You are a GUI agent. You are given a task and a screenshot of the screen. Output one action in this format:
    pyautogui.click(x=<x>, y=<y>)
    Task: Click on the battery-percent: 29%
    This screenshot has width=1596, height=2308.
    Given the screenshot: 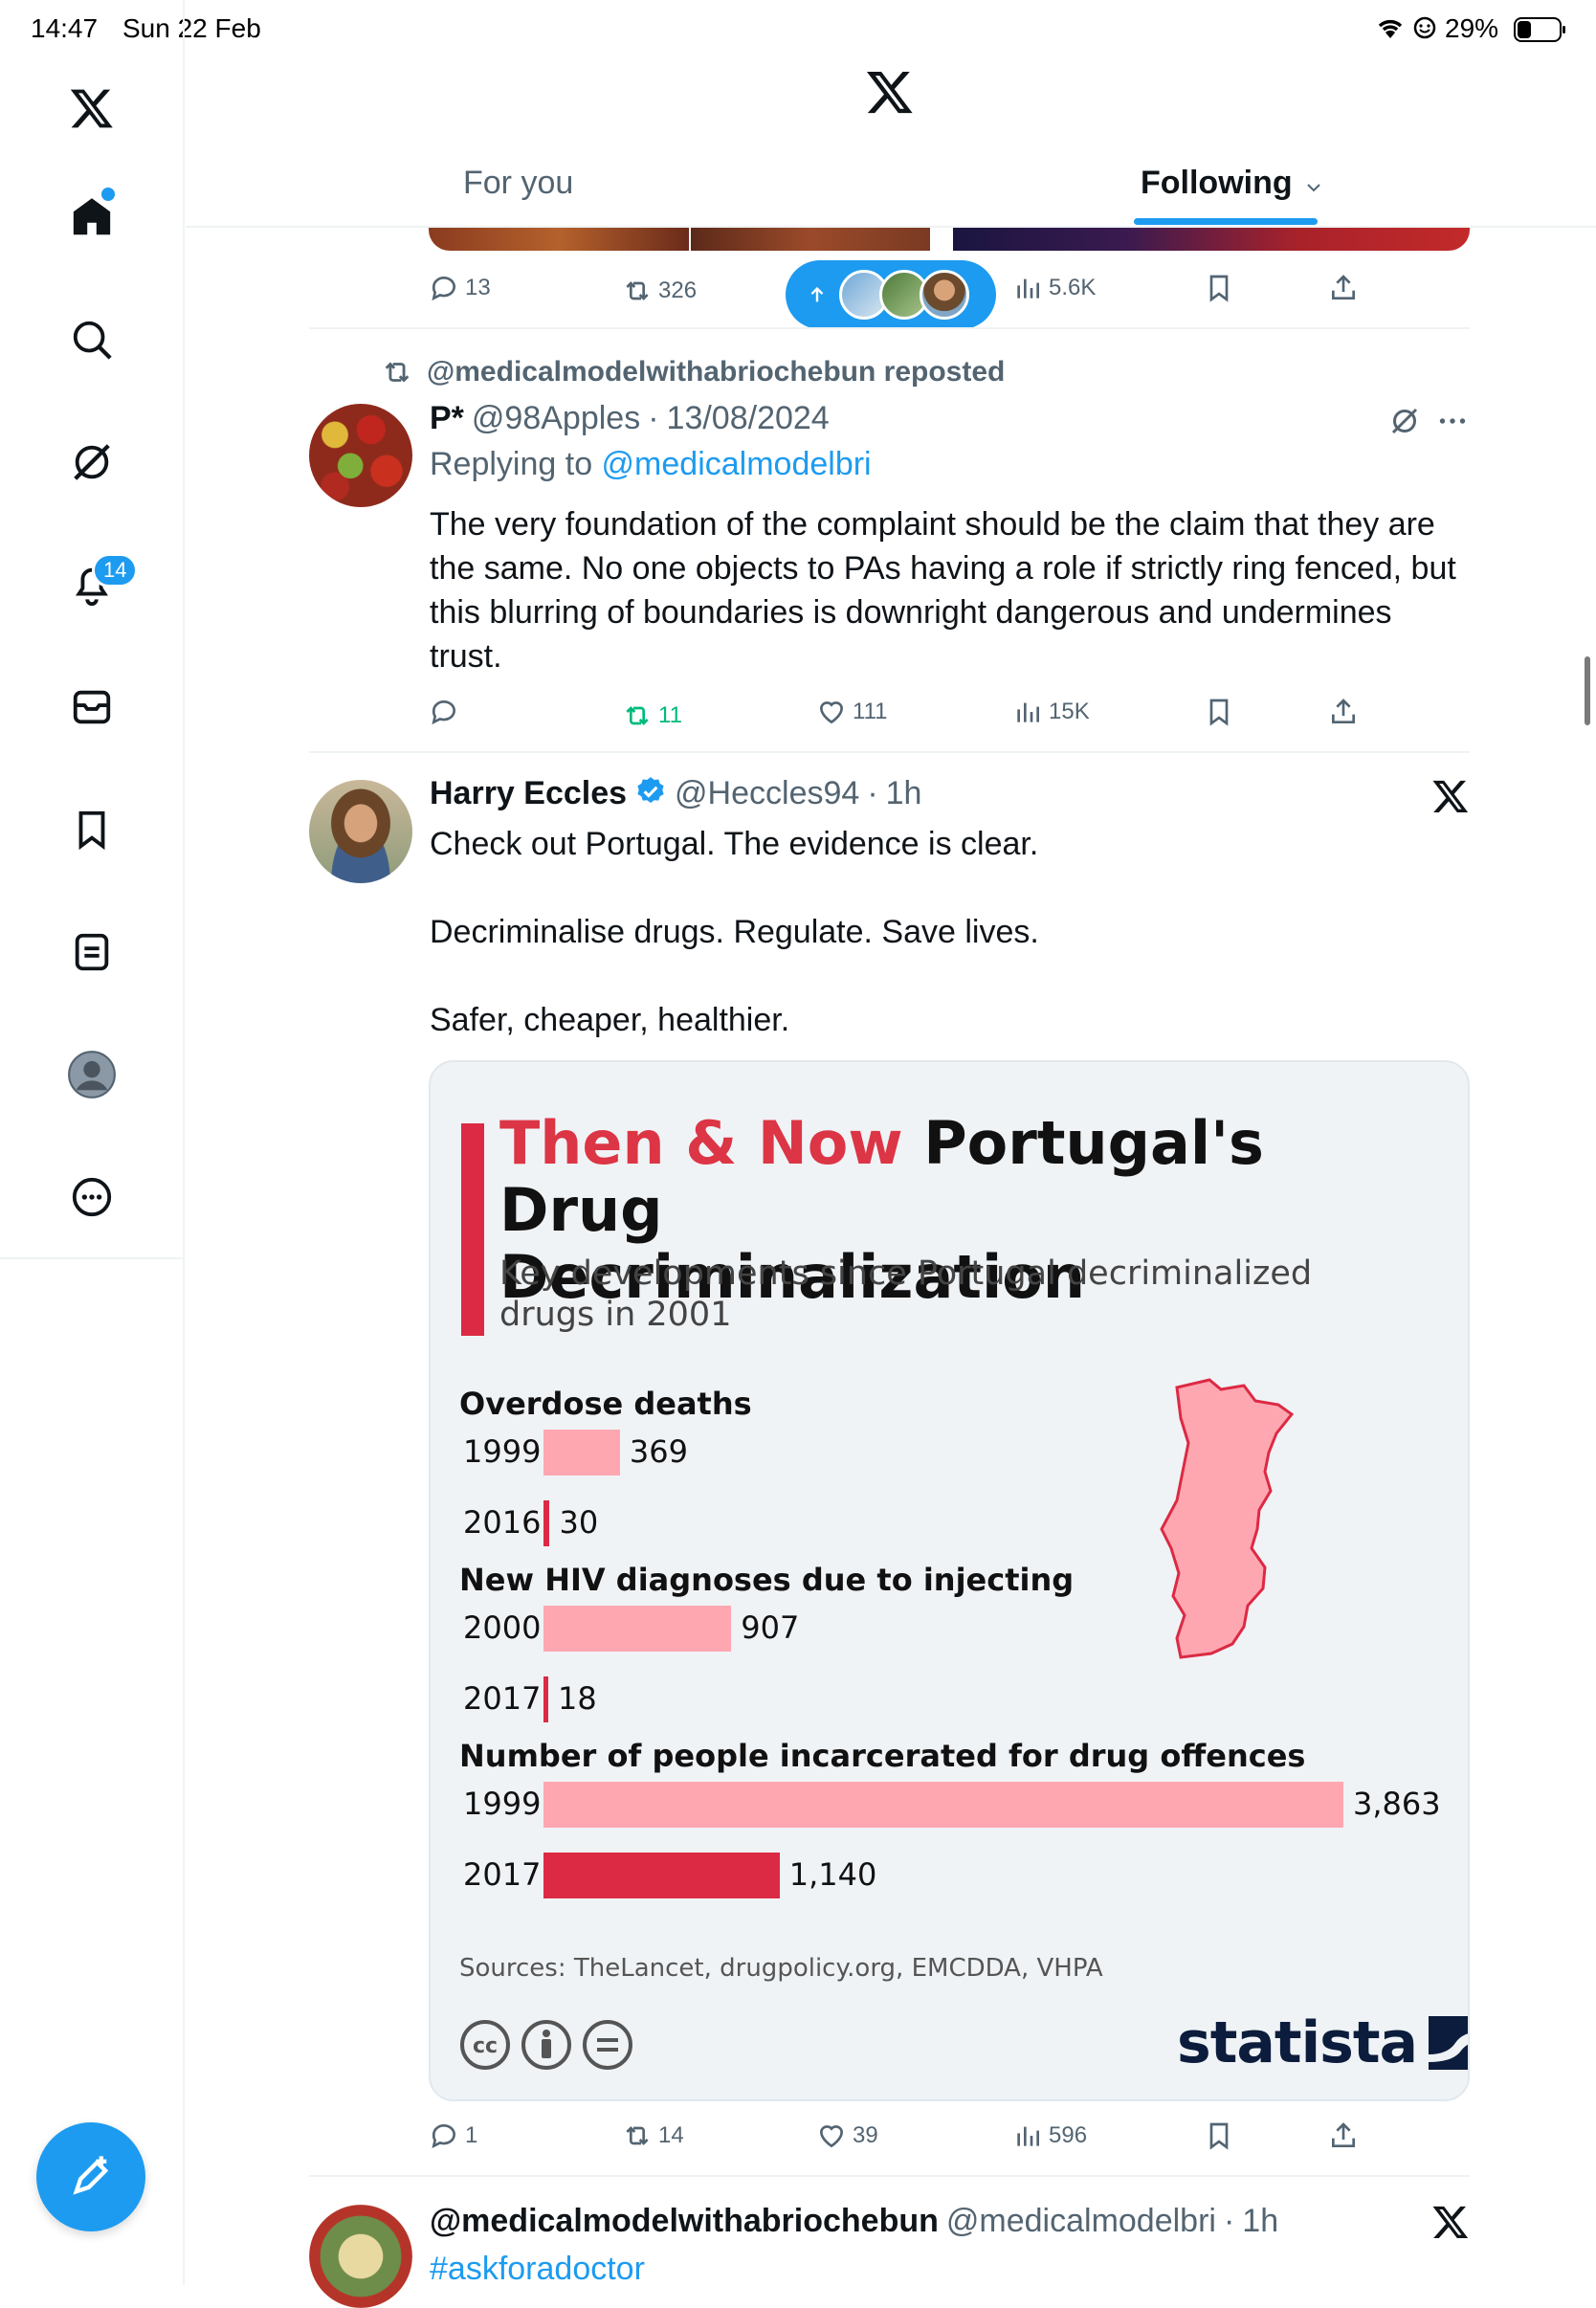 What is the action you would take?
    pyautogui.click(x=1472, y=28)
    